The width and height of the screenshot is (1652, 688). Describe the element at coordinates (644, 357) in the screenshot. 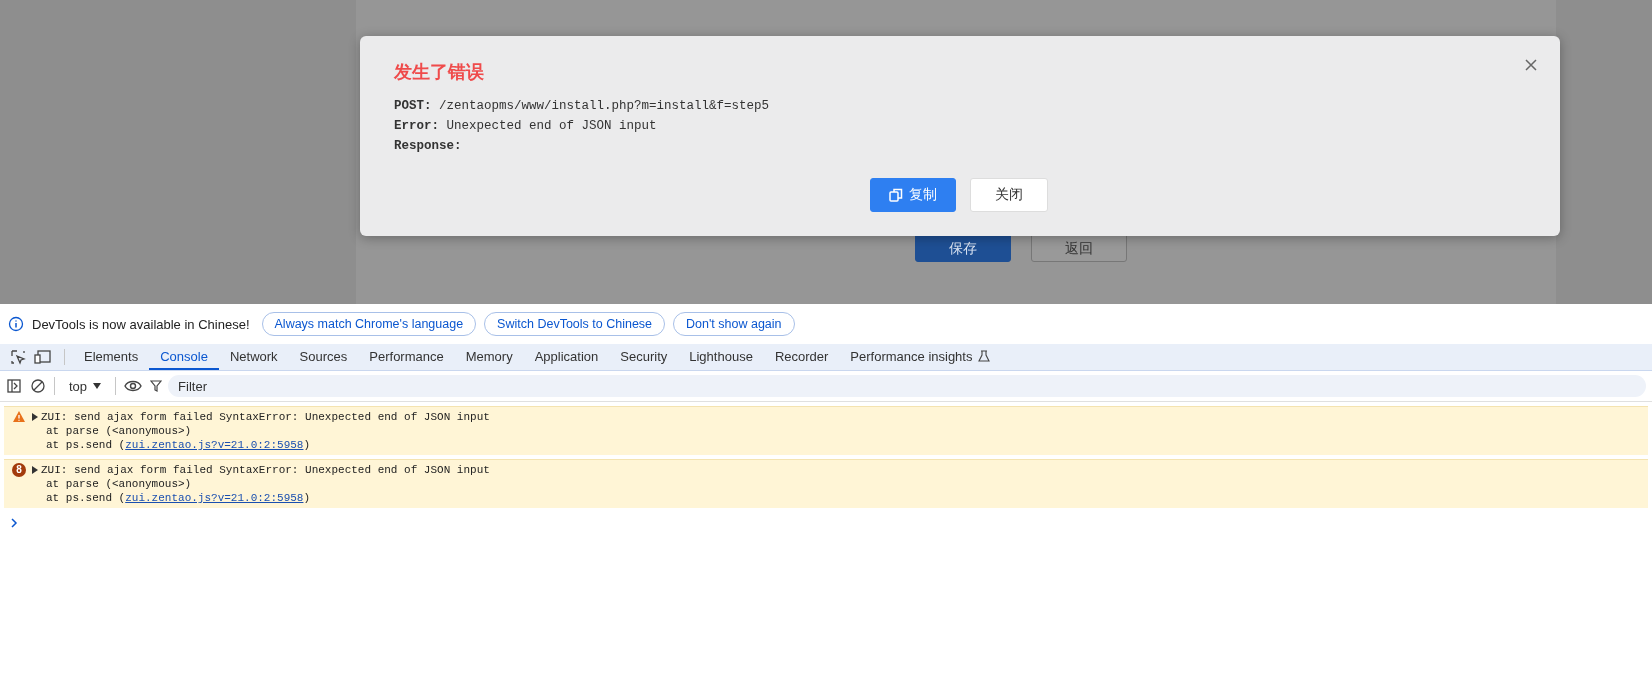

I see `devtools-tab: Security` at that location.